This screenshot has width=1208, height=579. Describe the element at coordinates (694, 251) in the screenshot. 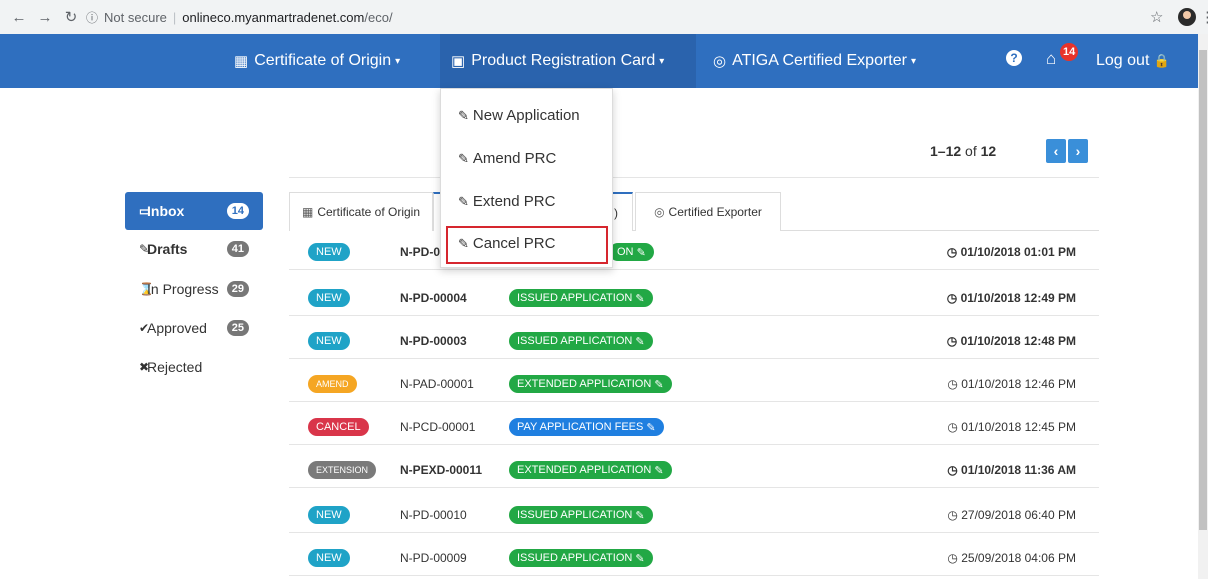

I see `table-row: NEW N-PD-0 ON ✎ ◷ 01/10/2018 01:01 PM` at that location.